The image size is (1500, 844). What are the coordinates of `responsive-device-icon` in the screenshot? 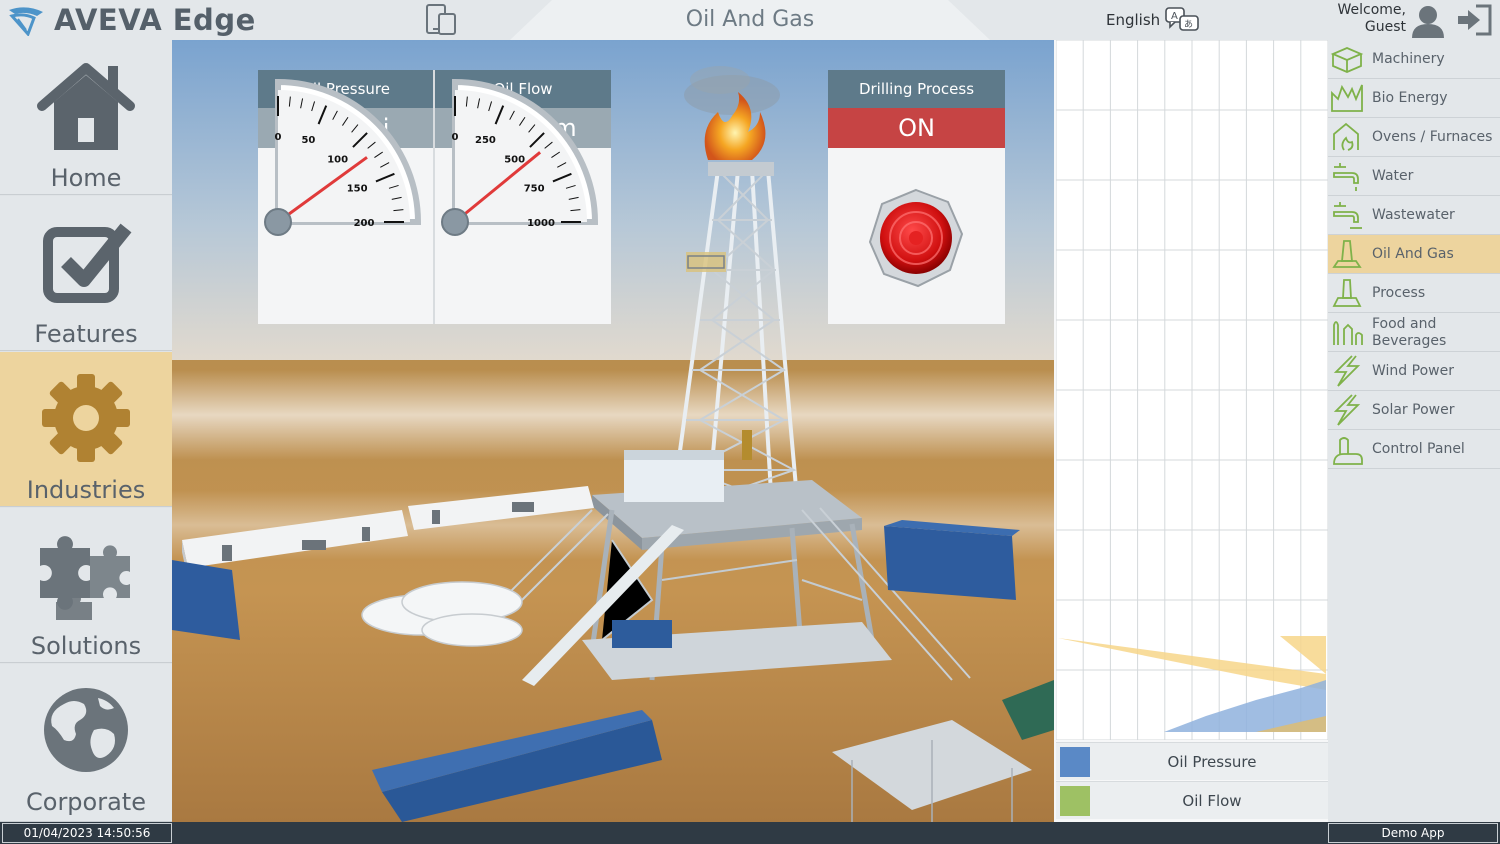 It's located at (441, 20).